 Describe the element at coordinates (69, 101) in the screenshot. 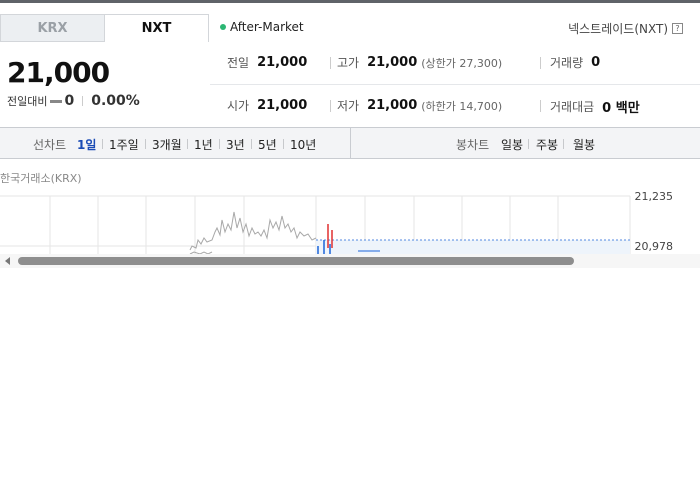

I see `change-value: 0` at that location.